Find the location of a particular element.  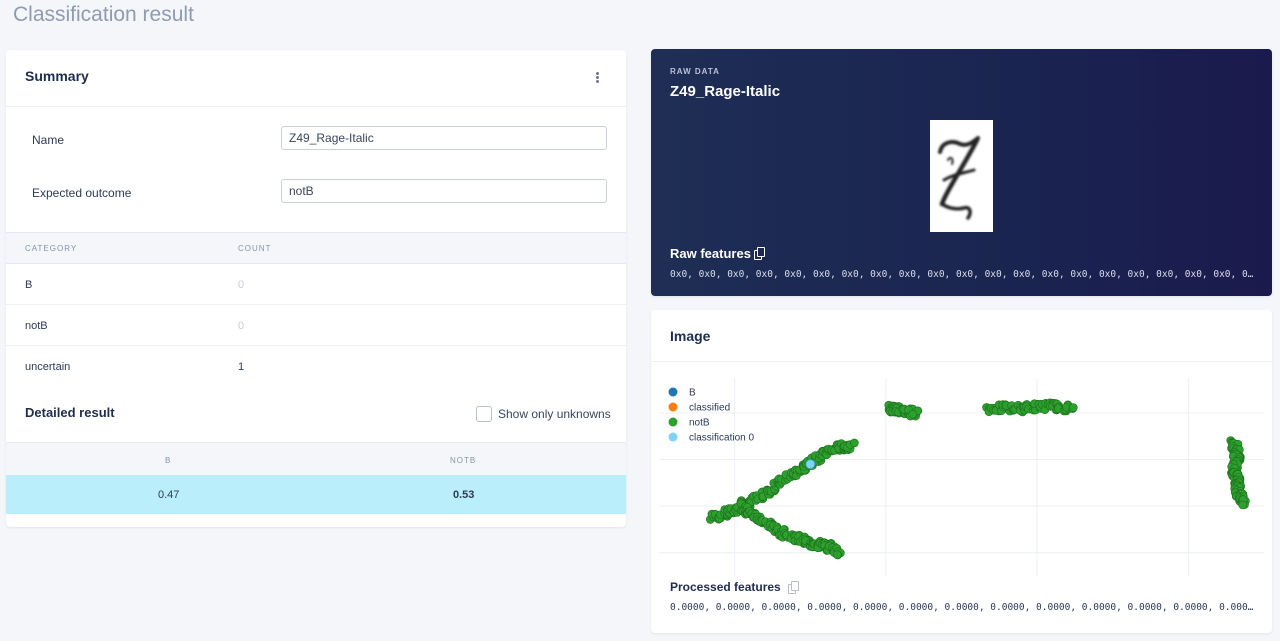

show-only-unknowns-label: Show only unknowns is located at coordinates (554, 414).